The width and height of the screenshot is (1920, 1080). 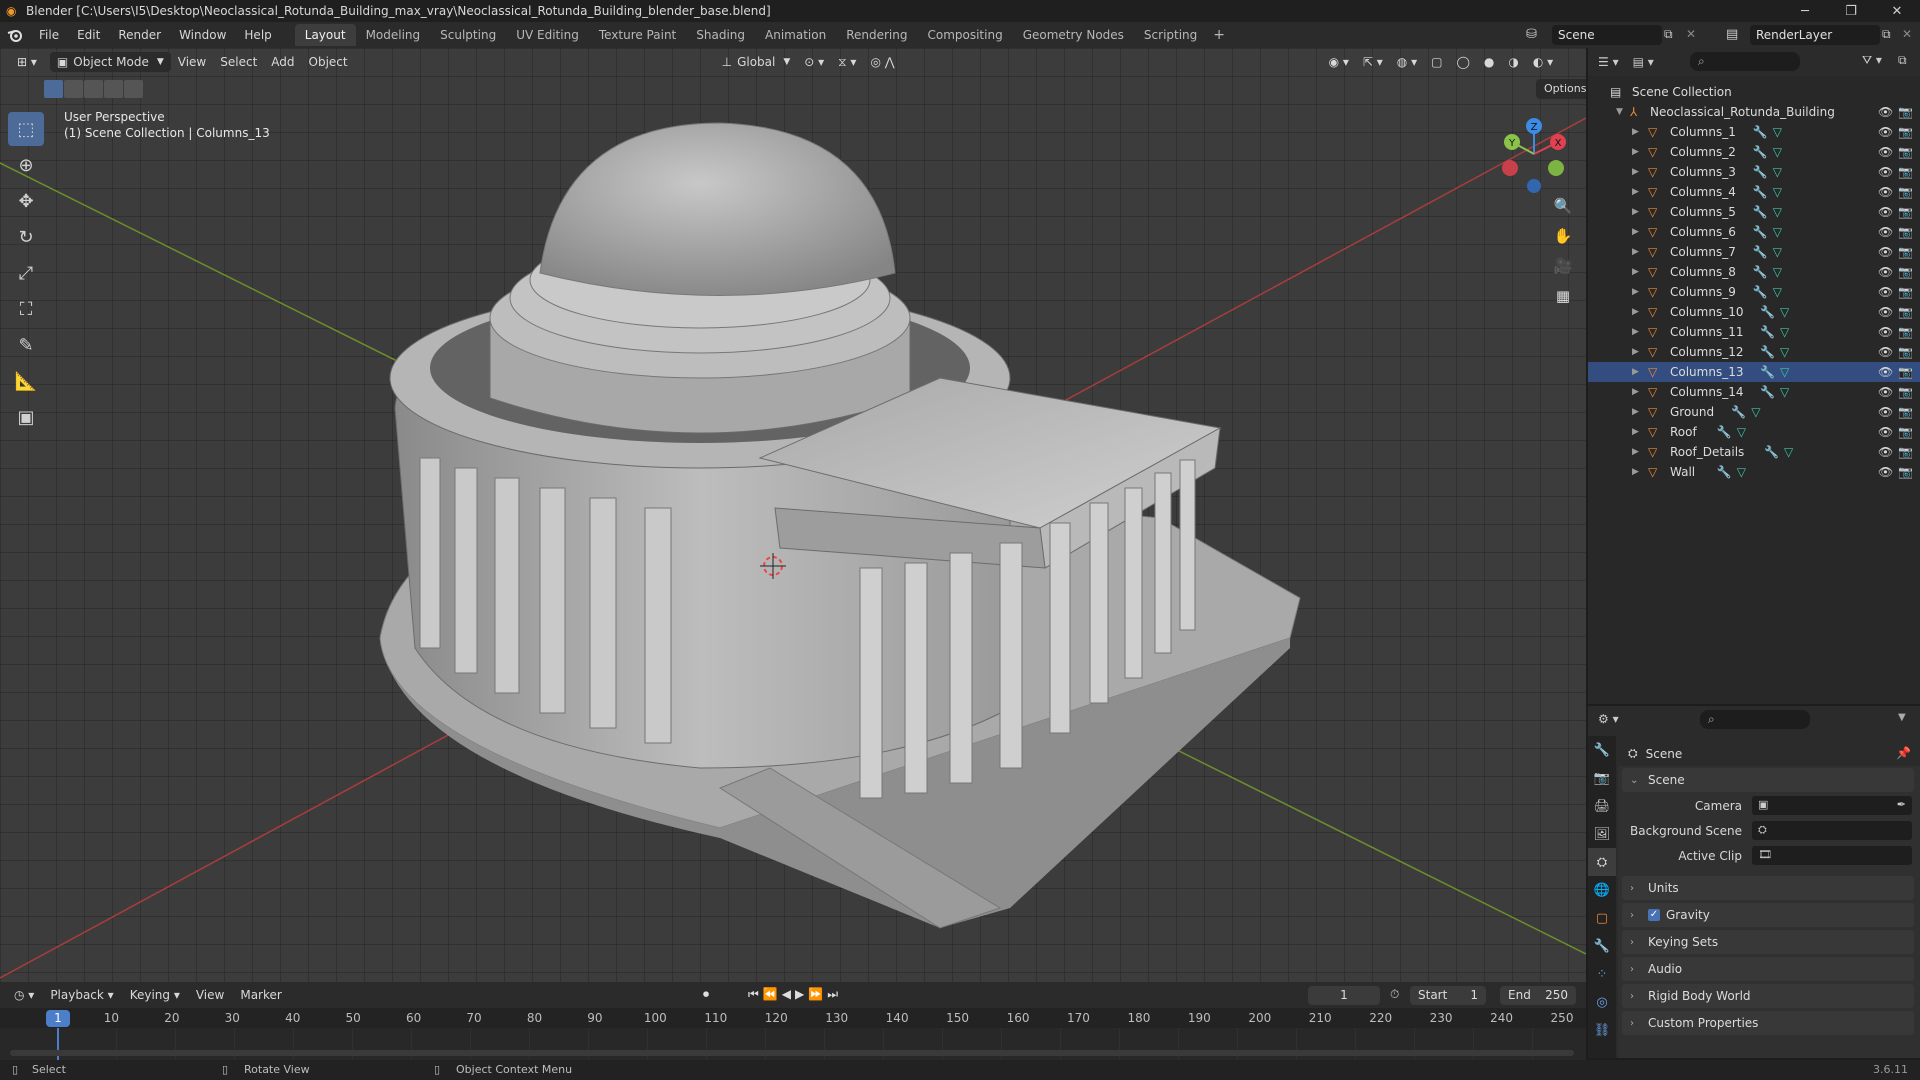 I want to click on annotate-tool-icon: ✎, so click(x=26, y=345).